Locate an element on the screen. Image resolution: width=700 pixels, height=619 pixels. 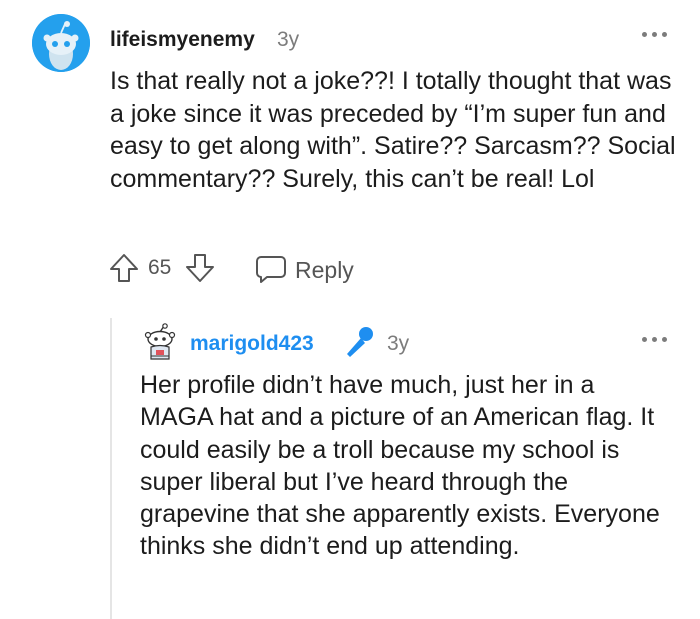
thread-line is located at coordinates (111, 468).